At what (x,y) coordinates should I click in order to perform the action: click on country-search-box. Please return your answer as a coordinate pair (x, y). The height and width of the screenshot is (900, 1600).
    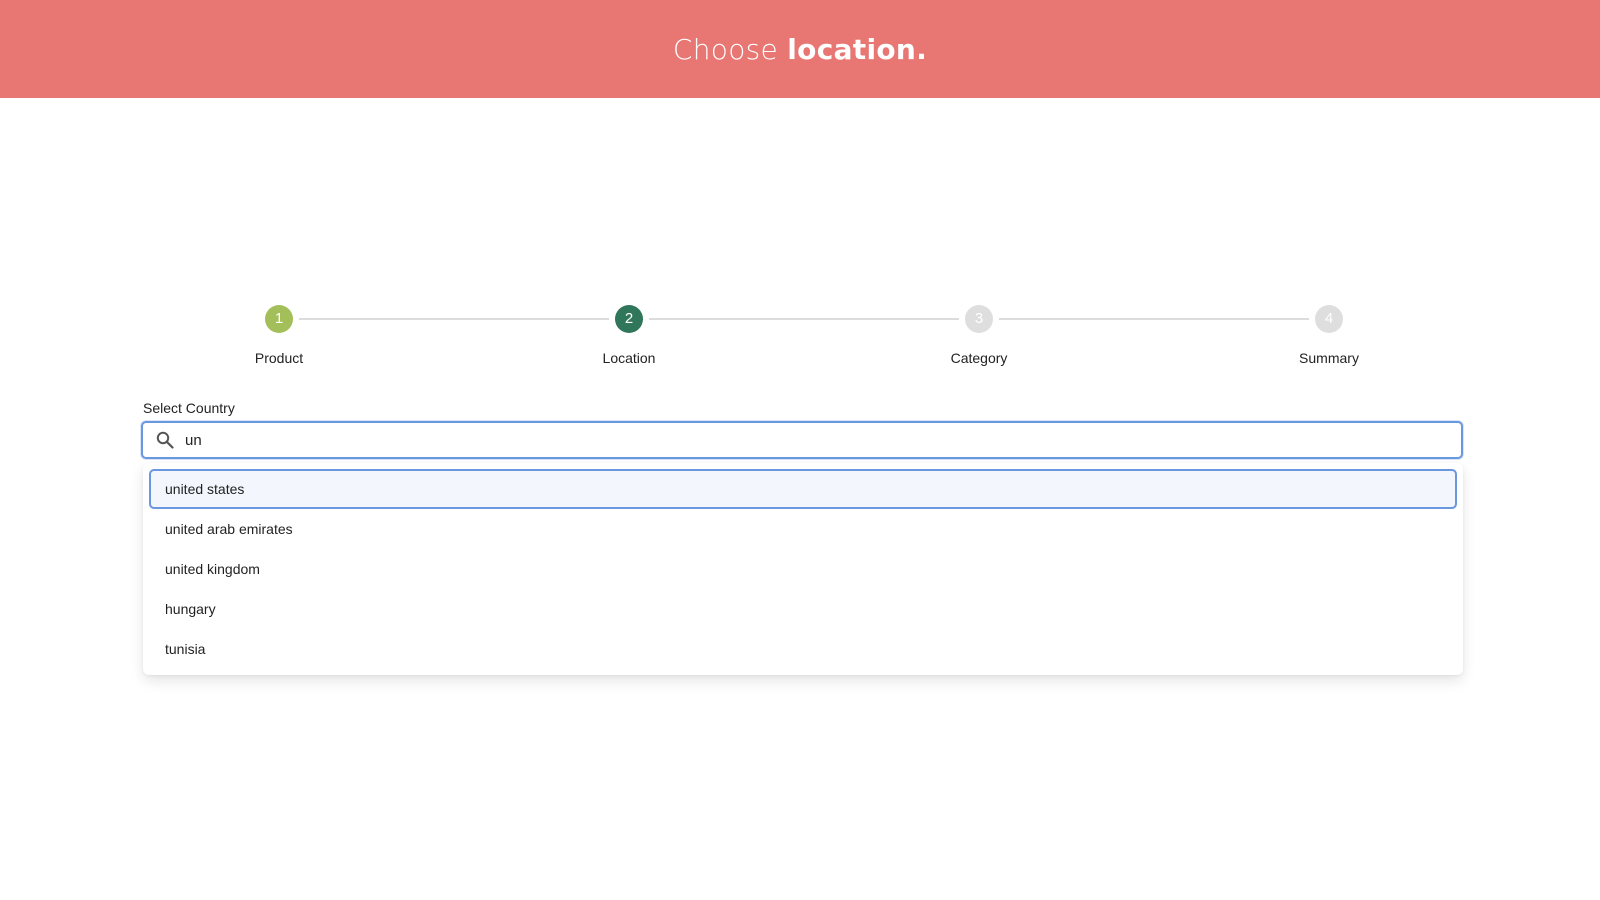
    Looking at the image, I should click on (802, 440).